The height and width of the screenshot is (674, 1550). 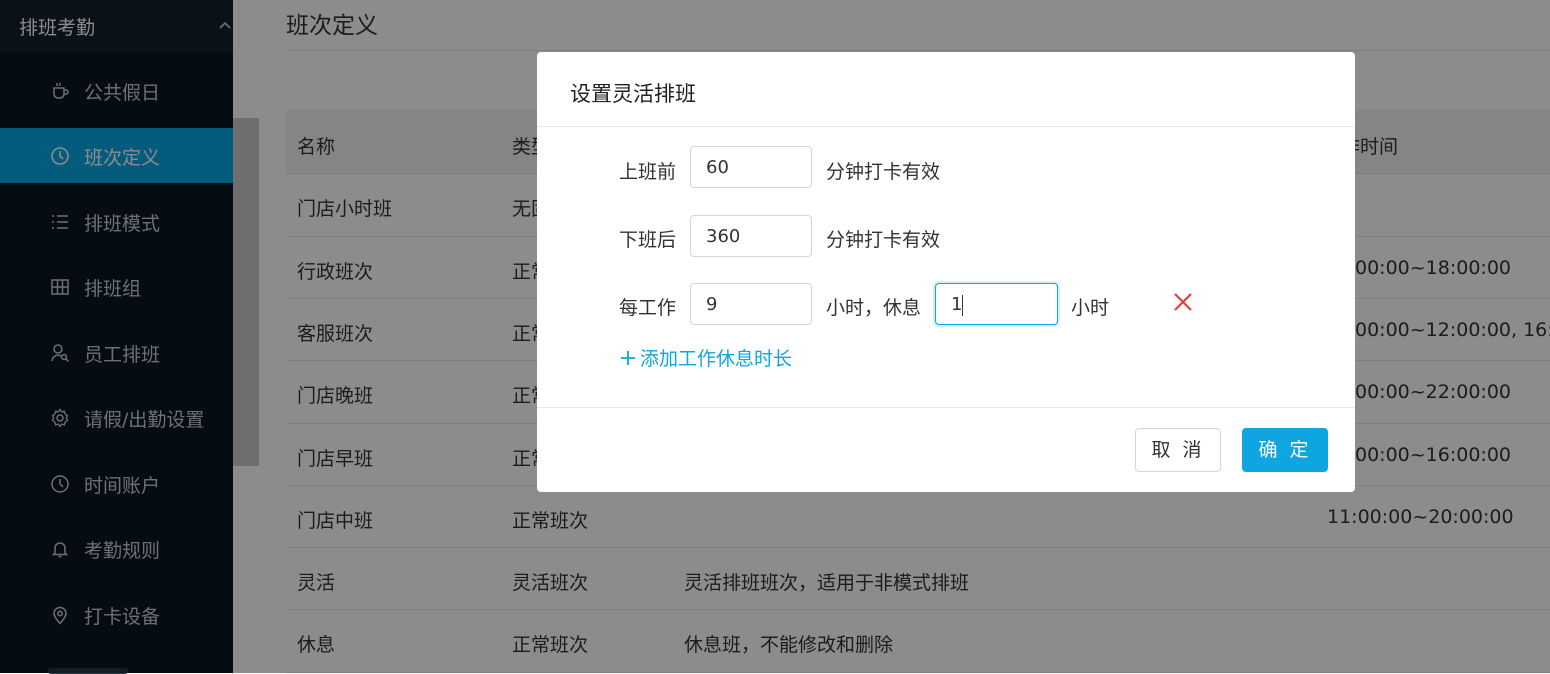 What do you see at coordinates (1178, 450) in the screenshot?
I see `cancel-button: 取 消` at bounding box center [1178, 450].